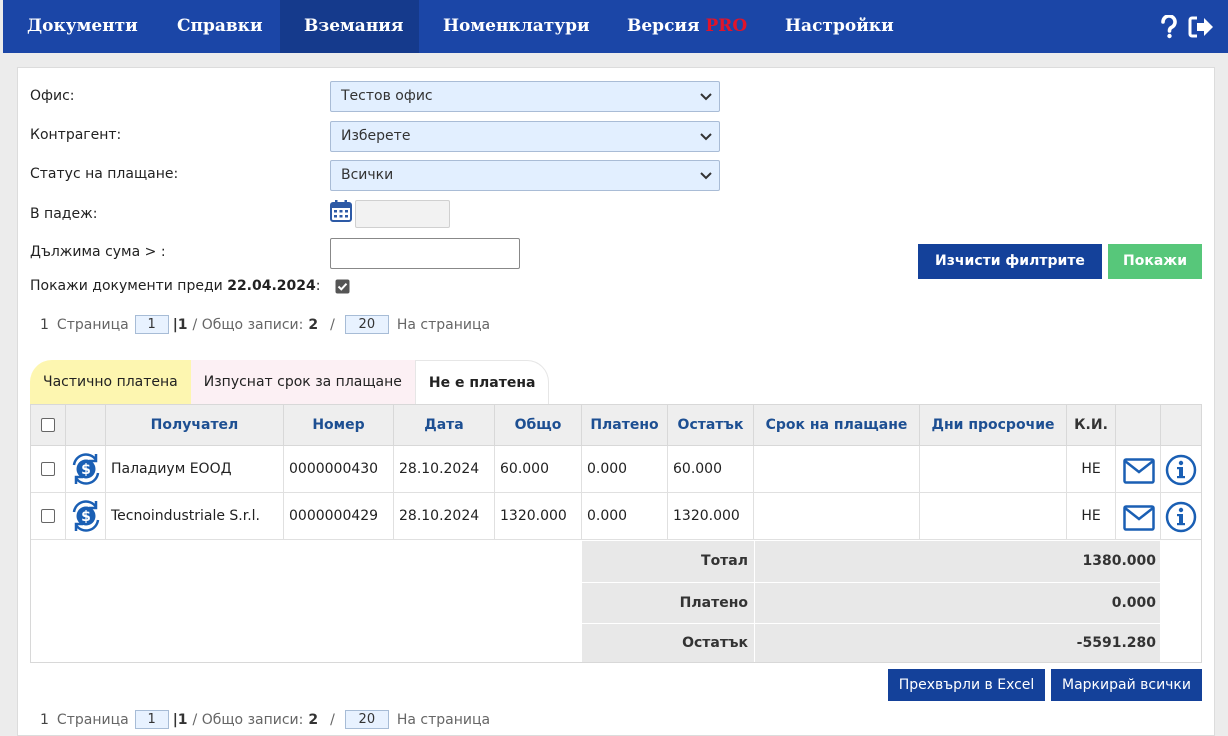 This screenshot has height=736, width=1228. Describe the element at coordinates (1126, 685) in the screenshot. I see `mark-all-button: Маркирай всички` at that location.